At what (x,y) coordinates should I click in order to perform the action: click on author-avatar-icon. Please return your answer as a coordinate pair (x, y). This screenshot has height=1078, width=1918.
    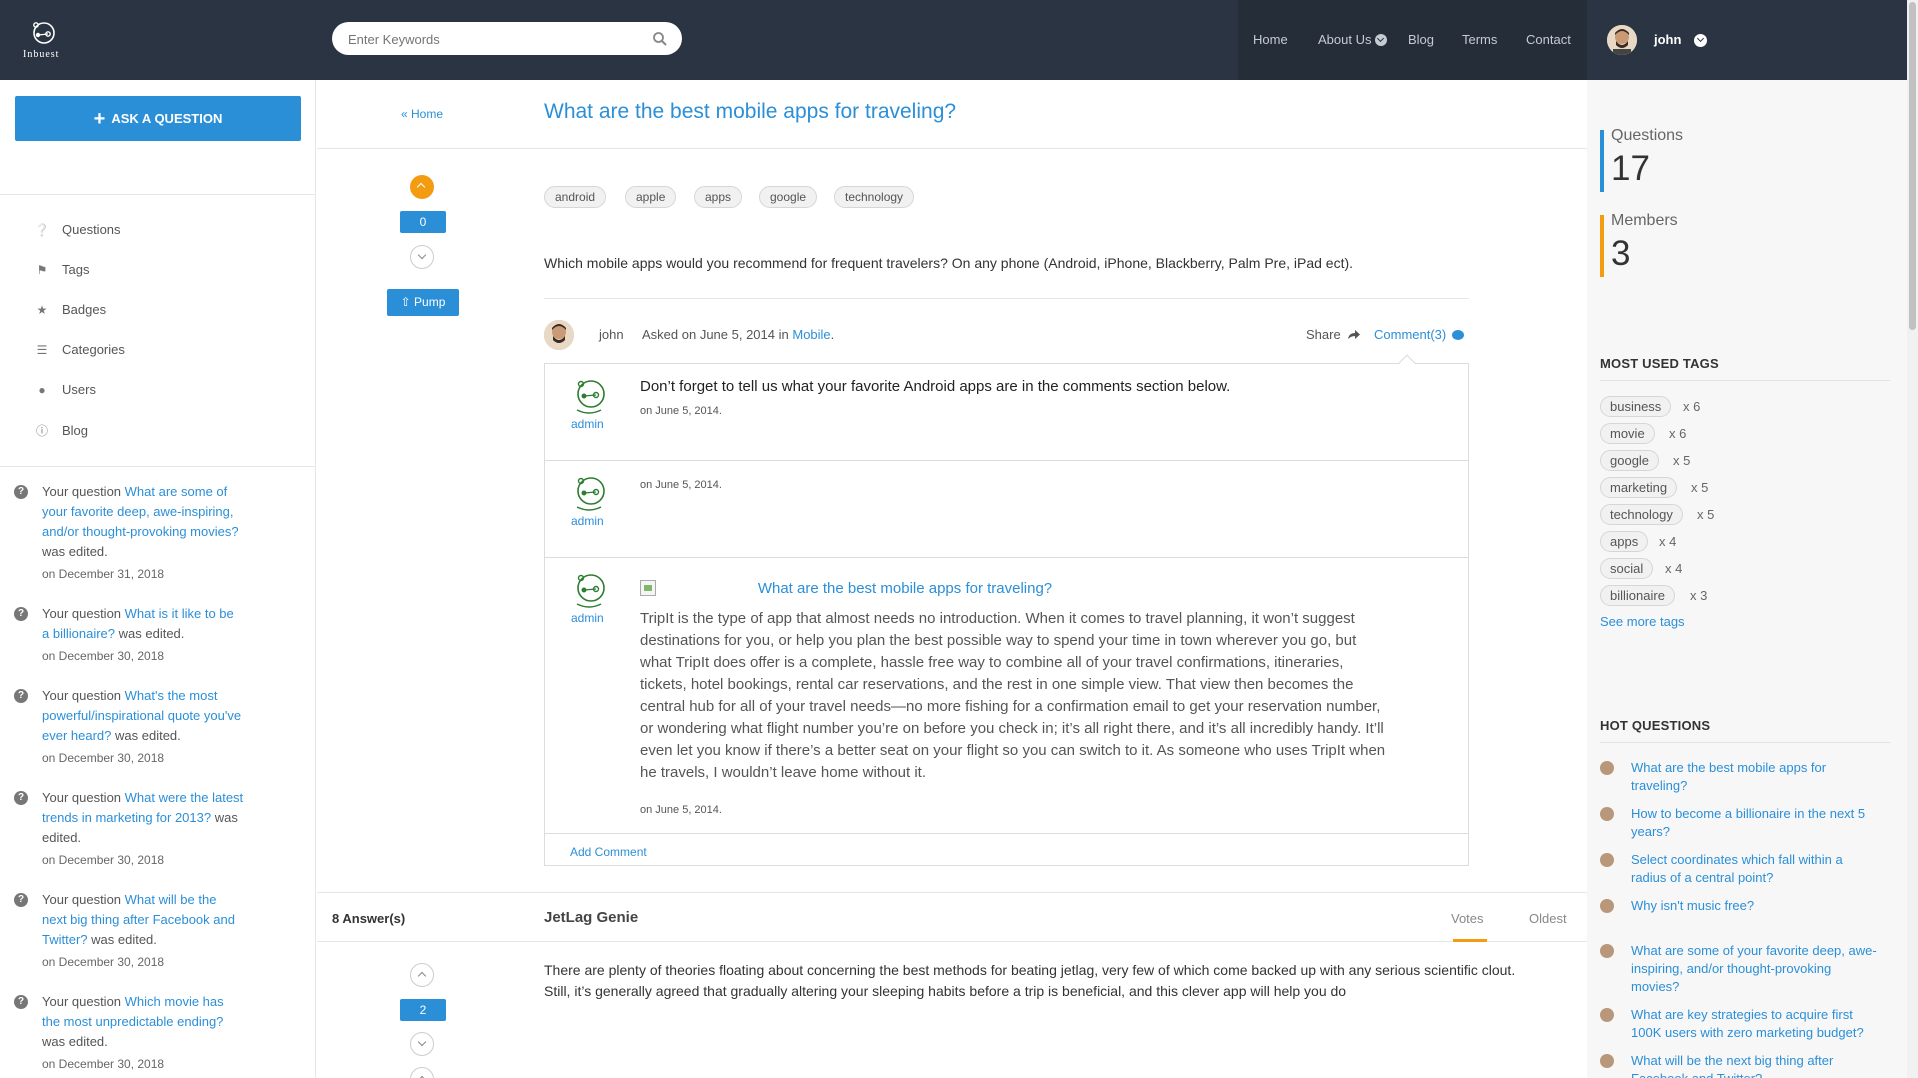
    Looking at the image, I should click on (559, 335).